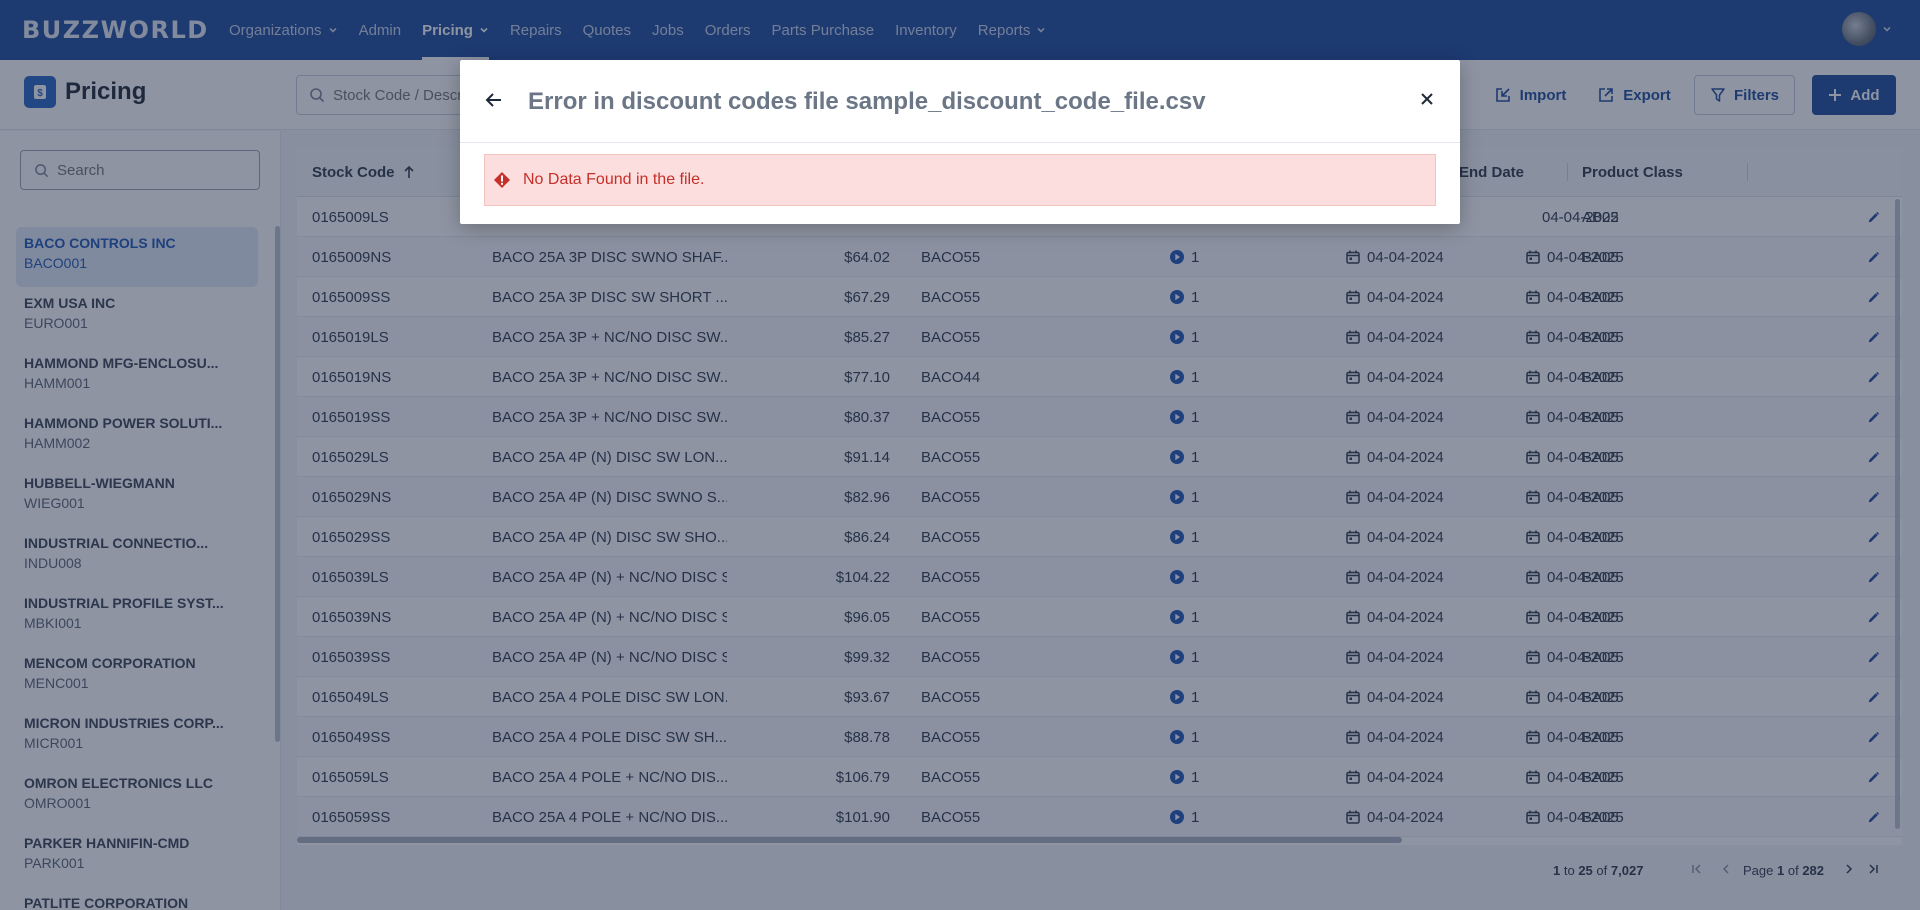 The height and width of the screenshot is (910, 1920). I want to click on error-message: No Data Found in the file., so click(614, 179).